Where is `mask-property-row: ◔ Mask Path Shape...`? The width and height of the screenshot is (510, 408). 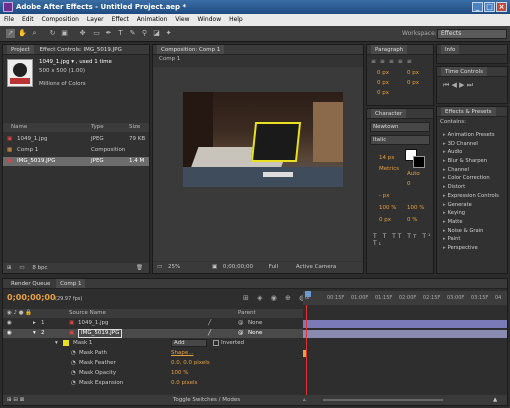
mask-property-row: ◔ Mask Path Shape... is located at coordinates (153, 353).